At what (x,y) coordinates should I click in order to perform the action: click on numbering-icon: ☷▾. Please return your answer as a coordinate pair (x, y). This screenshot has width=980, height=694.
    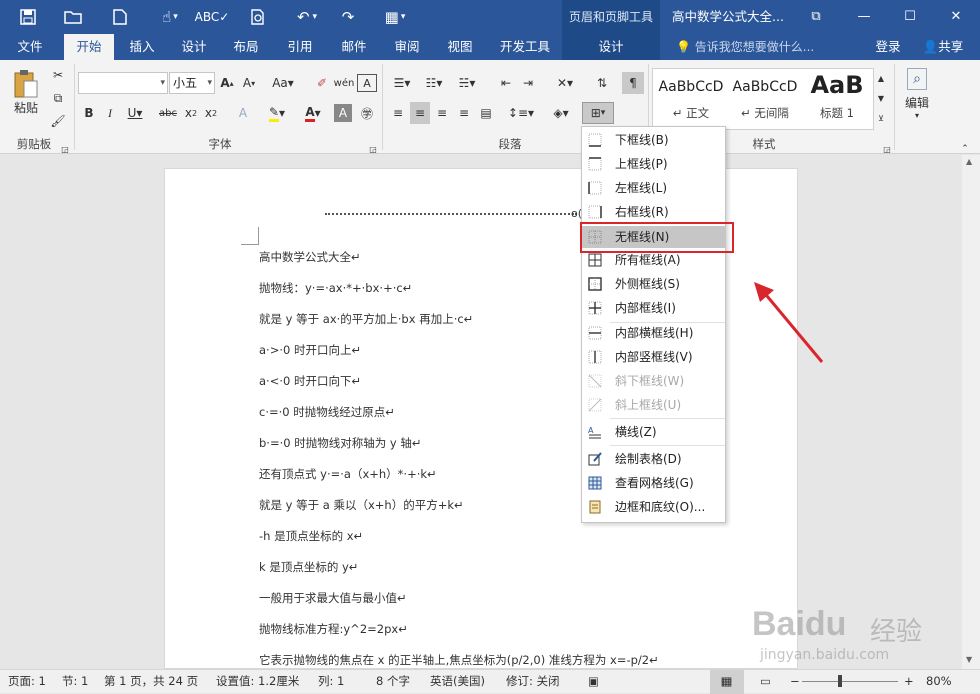
    Looking at the image, I should click on (434, 83).